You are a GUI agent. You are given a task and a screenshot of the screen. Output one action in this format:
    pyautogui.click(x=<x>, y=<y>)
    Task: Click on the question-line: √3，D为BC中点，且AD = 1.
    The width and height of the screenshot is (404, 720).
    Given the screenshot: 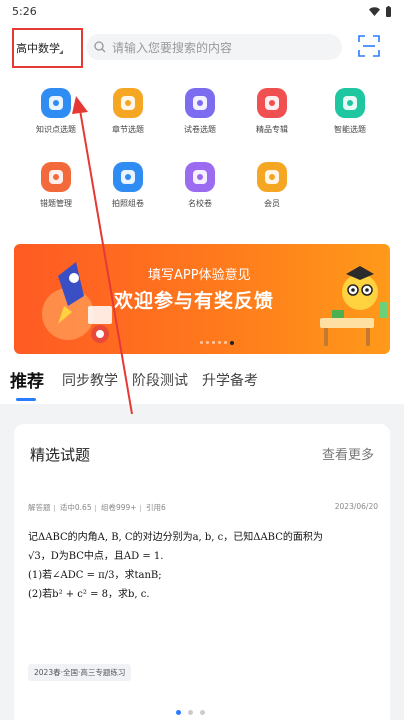 What is the action you would take?
    pyautogui.click(x=96, y=556)
    